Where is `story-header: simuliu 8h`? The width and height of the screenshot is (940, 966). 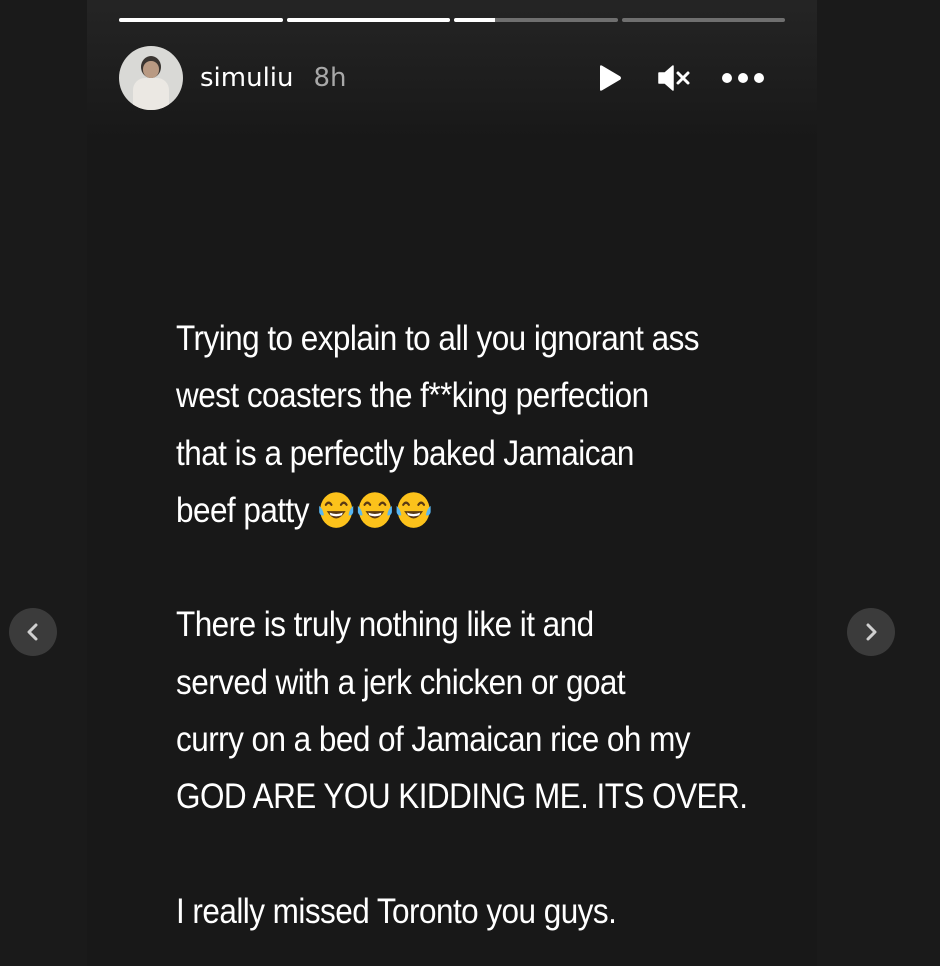 story-header: simuliu 8h is located at coordinates (452, 78).